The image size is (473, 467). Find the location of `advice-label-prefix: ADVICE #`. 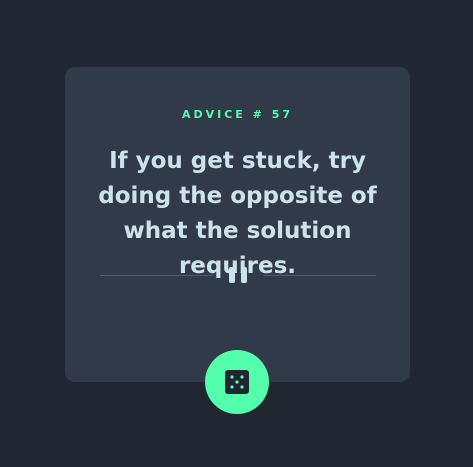

advice-label-prefix: ADVICE # is located at coordinates (223, 114).